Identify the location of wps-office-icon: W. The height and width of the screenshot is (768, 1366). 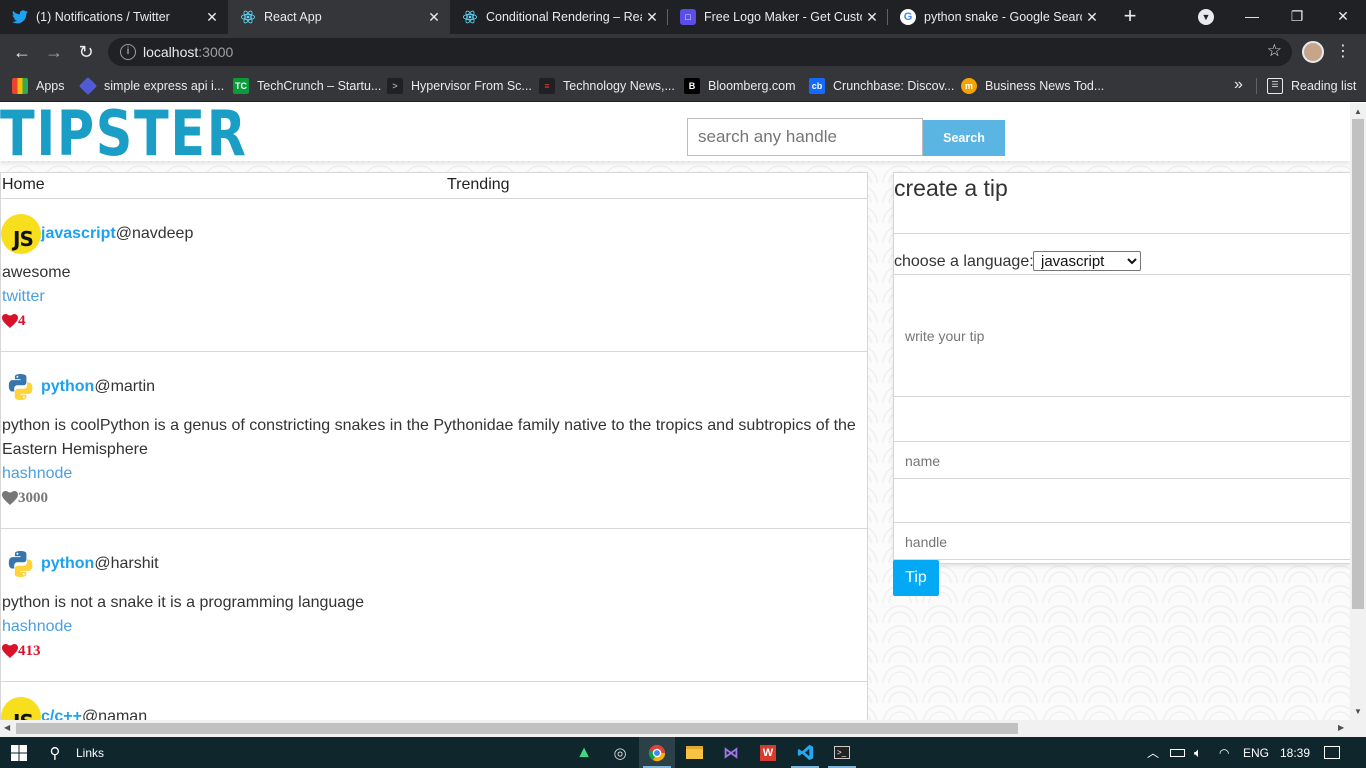
(768, 752).